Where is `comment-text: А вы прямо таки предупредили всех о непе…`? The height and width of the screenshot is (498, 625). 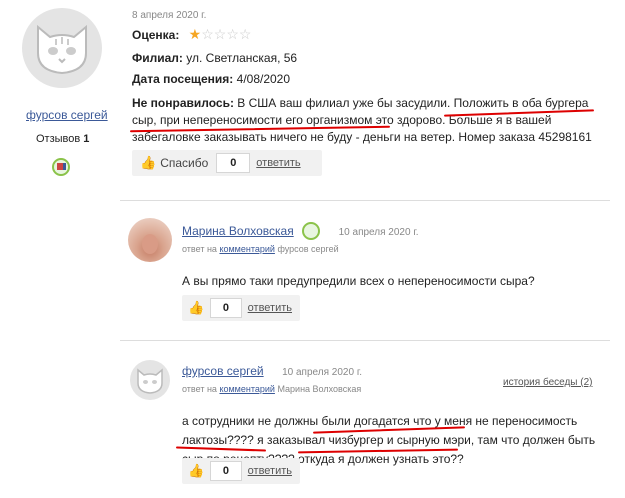
comment-text: А вы прямо таки предупредили всех о непе… is located at coordinates (358, 281).